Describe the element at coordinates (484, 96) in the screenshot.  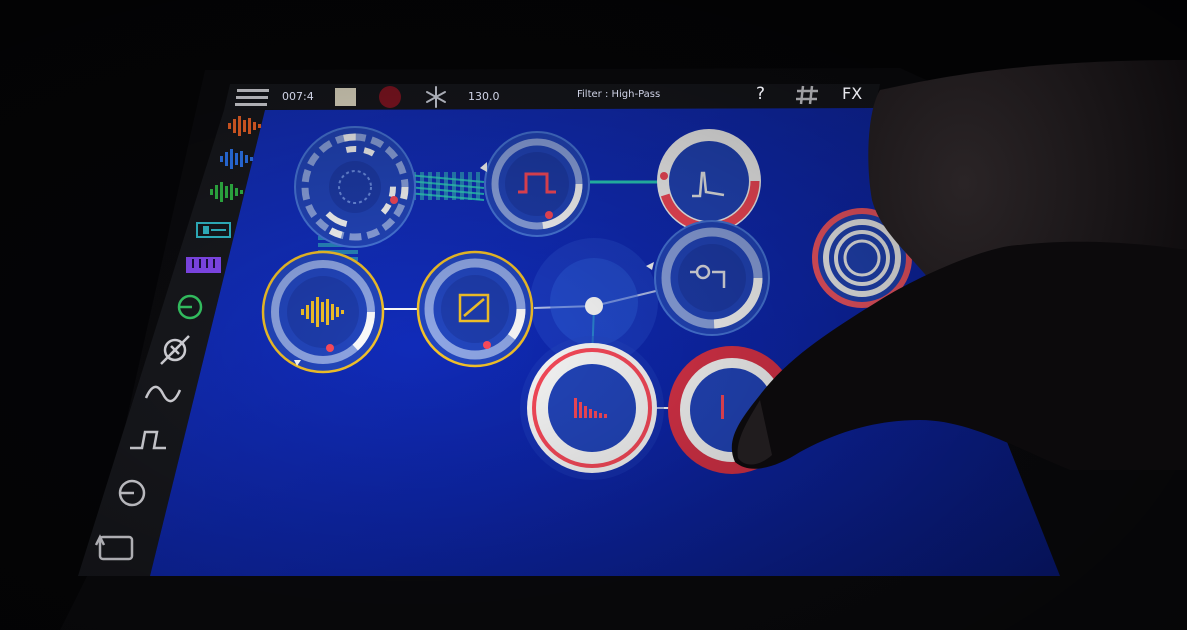
I see `tempo-value: 130.0` at that location.